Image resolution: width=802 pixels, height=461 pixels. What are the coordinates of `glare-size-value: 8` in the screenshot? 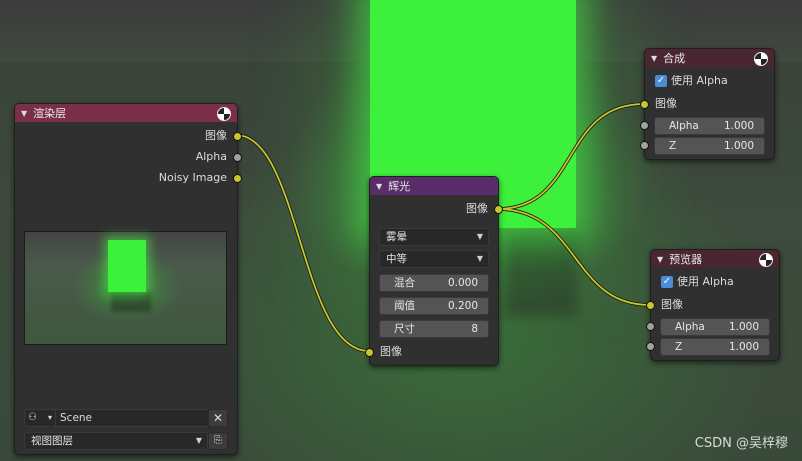 It's located at (474, 329).